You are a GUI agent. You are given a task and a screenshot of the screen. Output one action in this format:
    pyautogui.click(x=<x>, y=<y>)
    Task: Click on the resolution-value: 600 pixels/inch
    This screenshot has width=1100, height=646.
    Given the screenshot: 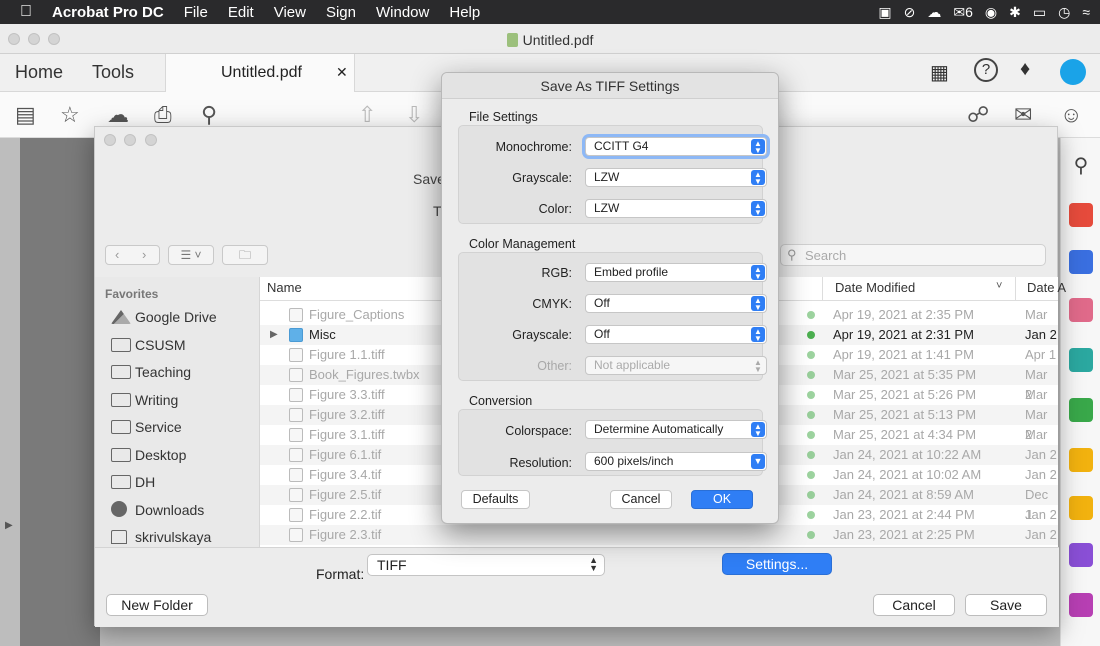 What is the action you would take?
    pyautogui.click(x=634, y=461)
    